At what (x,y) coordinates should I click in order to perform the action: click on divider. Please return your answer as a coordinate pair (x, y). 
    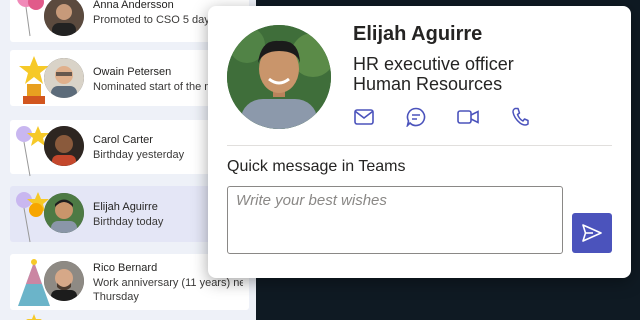
    Looking at the image, I should click on (419, 145).